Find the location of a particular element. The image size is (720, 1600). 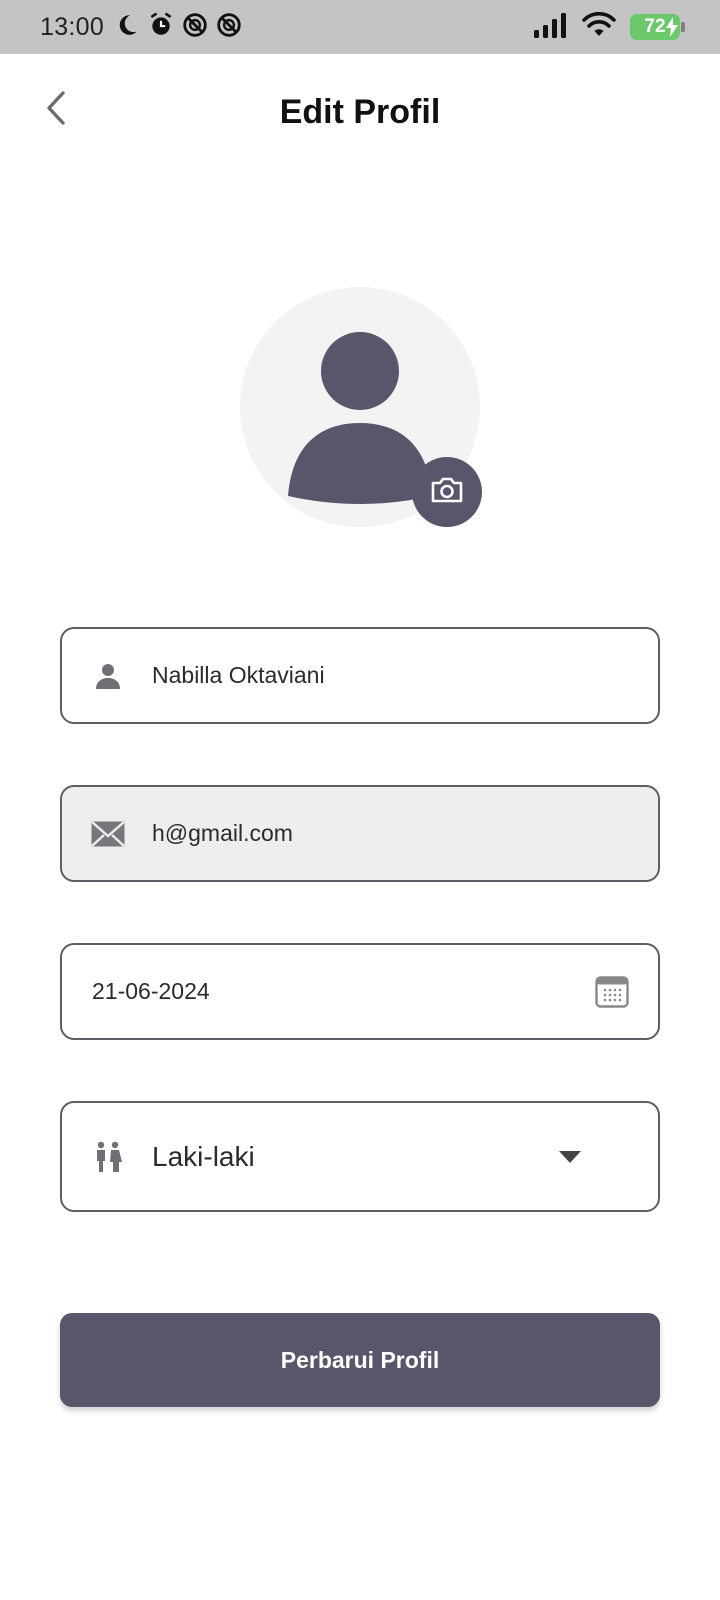

status-bar: 13:00 72 is located at coordinates (360, 27).